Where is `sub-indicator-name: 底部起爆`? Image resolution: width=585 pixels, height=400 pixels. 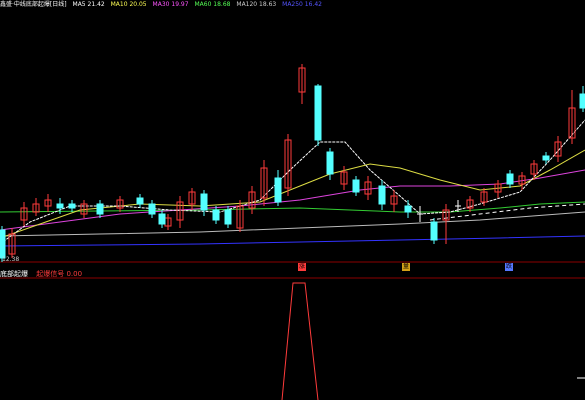
sub-indicator-name: 底部起爆 is located at coordinates (14, 274).